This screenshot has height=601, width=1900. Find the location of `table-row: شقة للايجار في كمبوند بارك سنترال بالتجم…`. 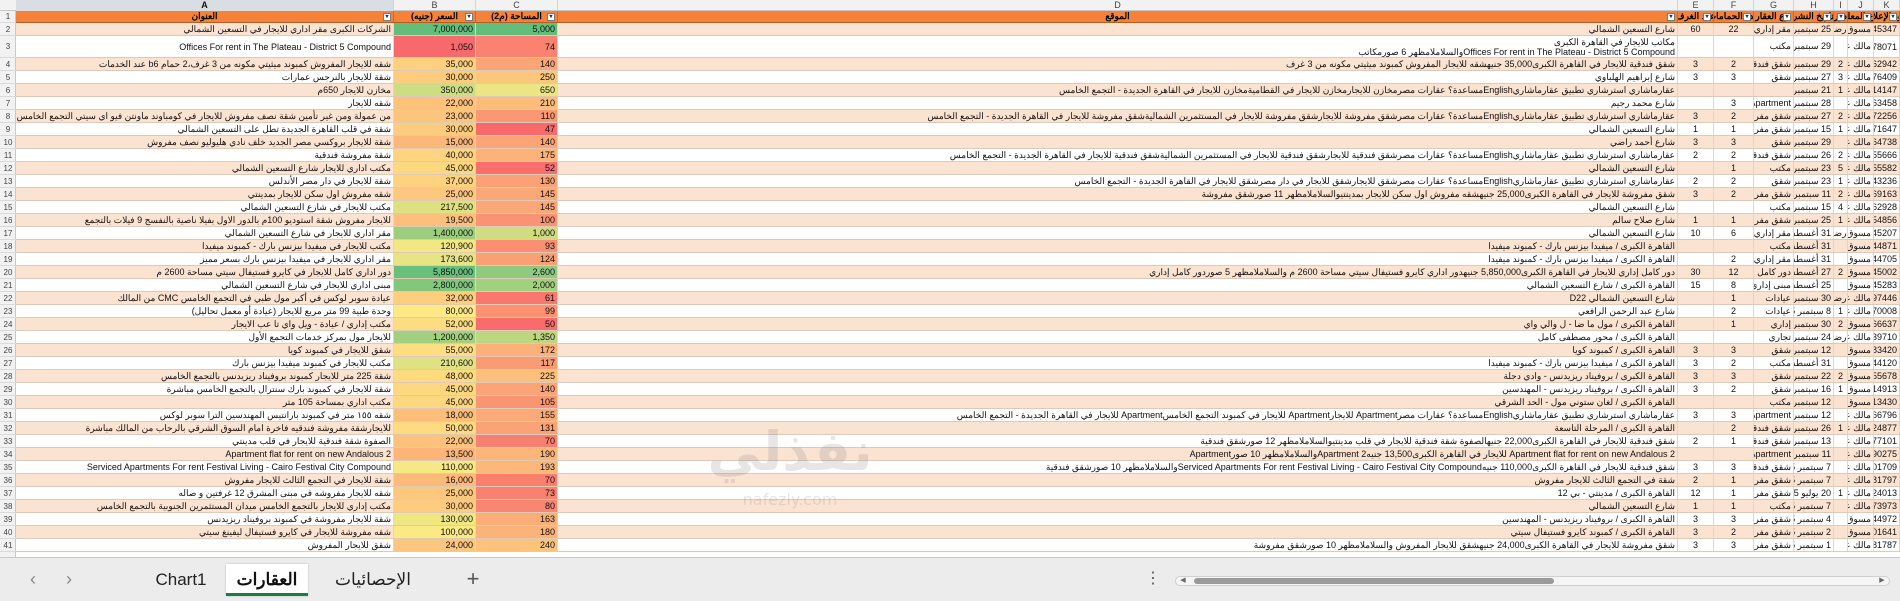

table-row: شقة للايجار في كمبوند بارك سنترال بالتجم… is located at coordinates (958, 389).